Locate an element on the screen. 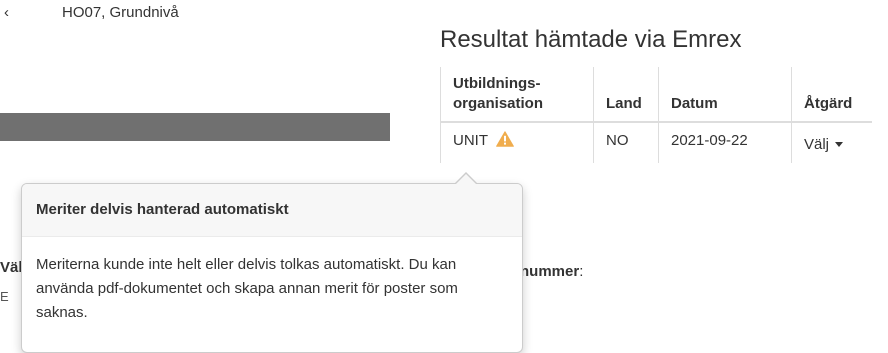 Image resolution: width=888 pixels, height=353 pixels. cell-datum: 2021-09-22 is located at coordinates (725, 142).